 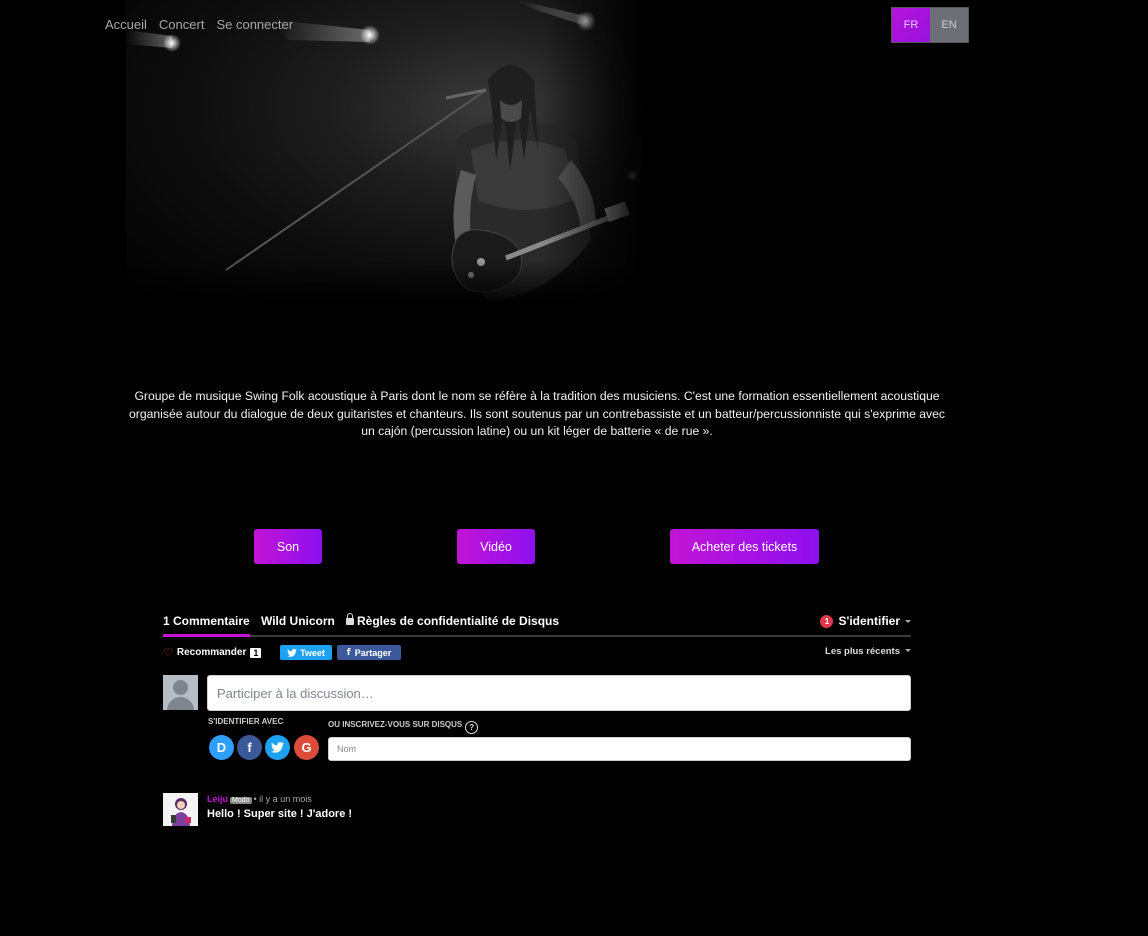 I want to click on comment-time: • il y a un mois, so click(x=283, y=799).